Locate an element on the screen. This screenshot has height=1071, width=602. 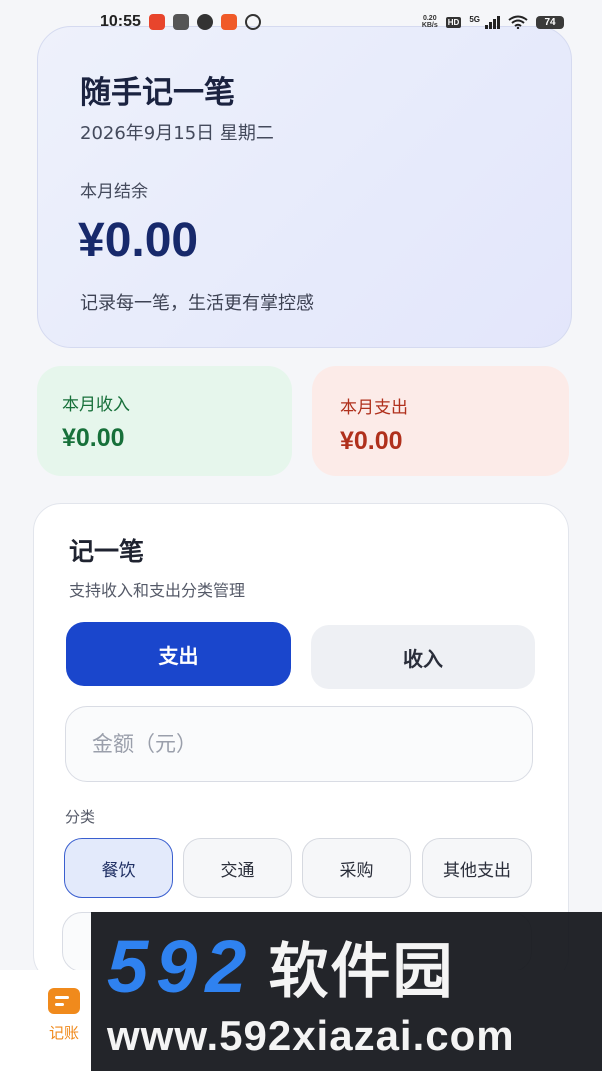
battery-icon: 74 is located at coordinates (550, 22).